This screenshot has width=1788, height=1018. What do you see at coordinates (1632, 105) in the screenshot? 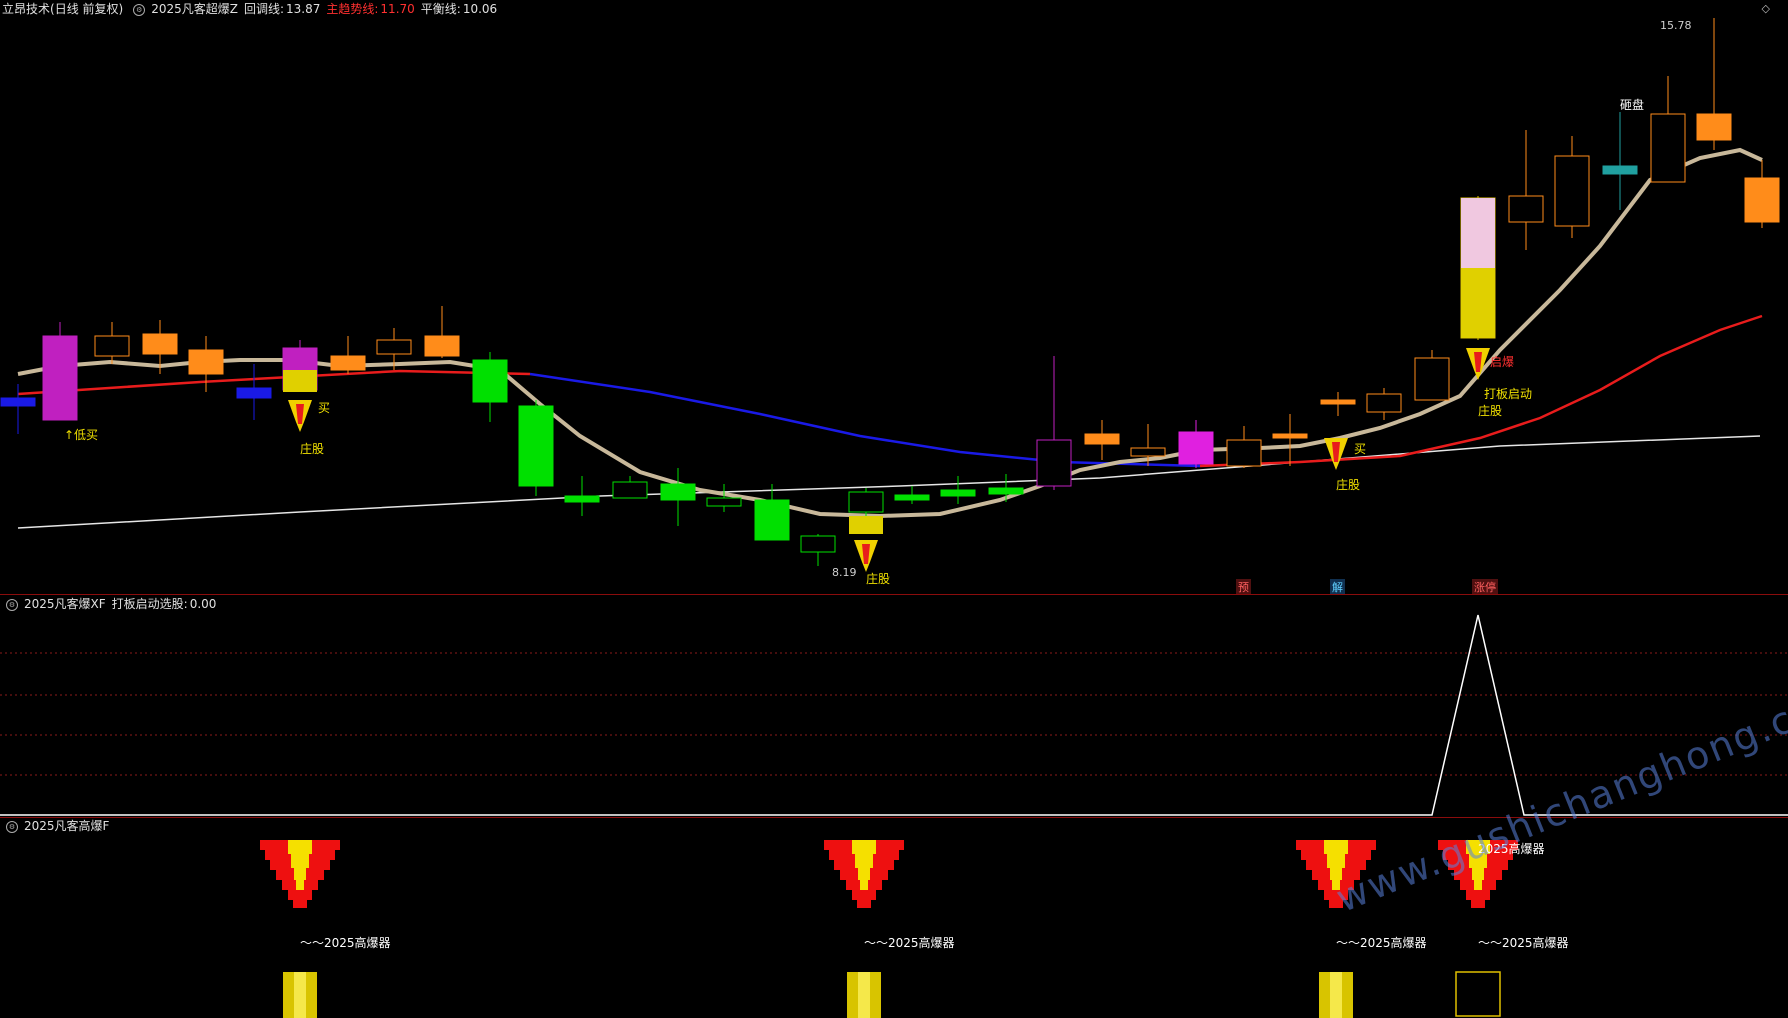
I see `zagpan-label: 砸盘` at bounding box center [1632, 105].